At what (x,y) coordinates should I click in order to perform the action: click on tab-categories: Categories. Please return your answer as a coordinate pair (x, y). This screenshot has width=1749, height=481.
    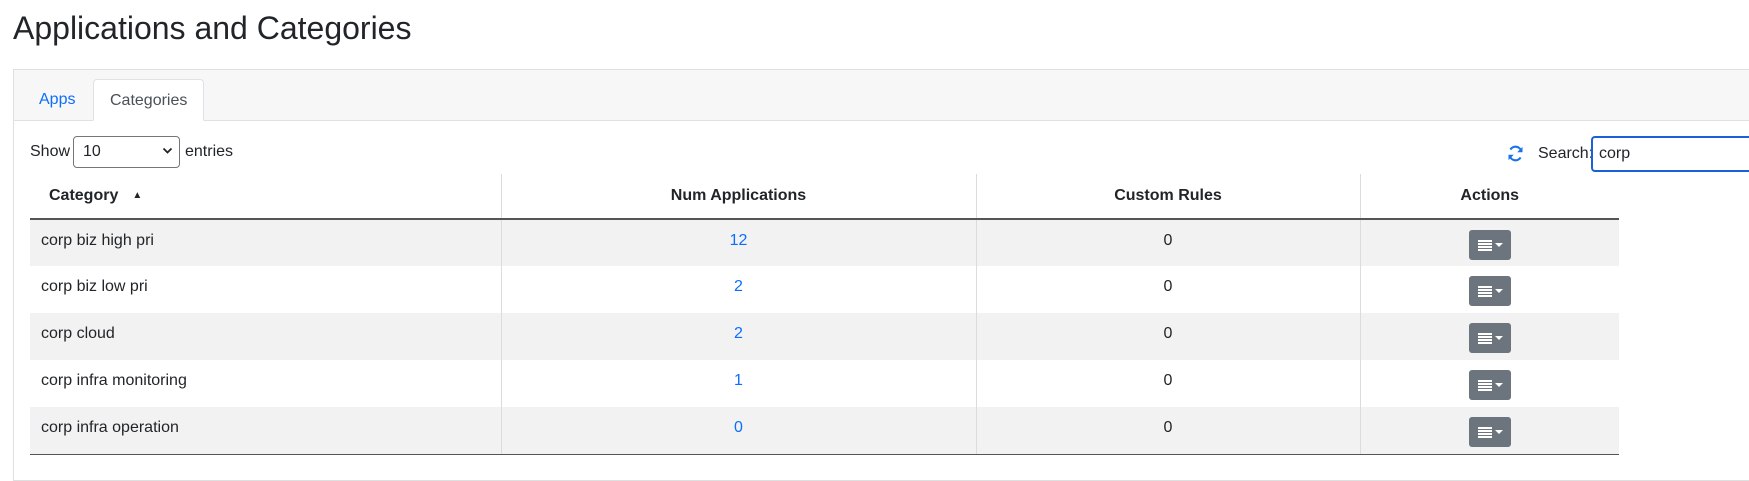
    Looking at the image, I should click on (149, 100).